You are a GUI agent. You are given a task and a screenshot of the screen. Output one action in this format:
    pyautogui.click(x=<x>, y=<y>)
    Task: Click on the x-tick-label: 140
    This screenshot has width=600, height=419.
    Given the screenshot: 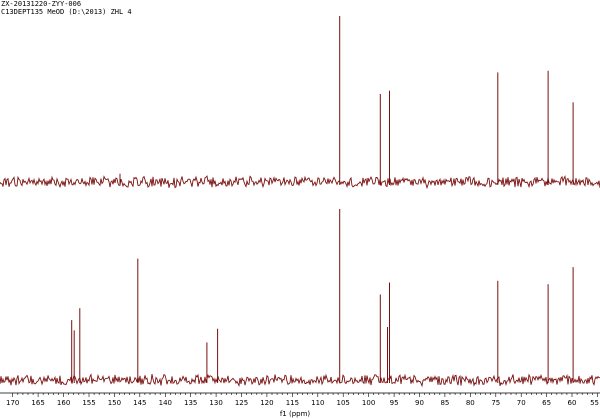 What is the action you would take?
    pyautogui.click(x=165, y=403)
    